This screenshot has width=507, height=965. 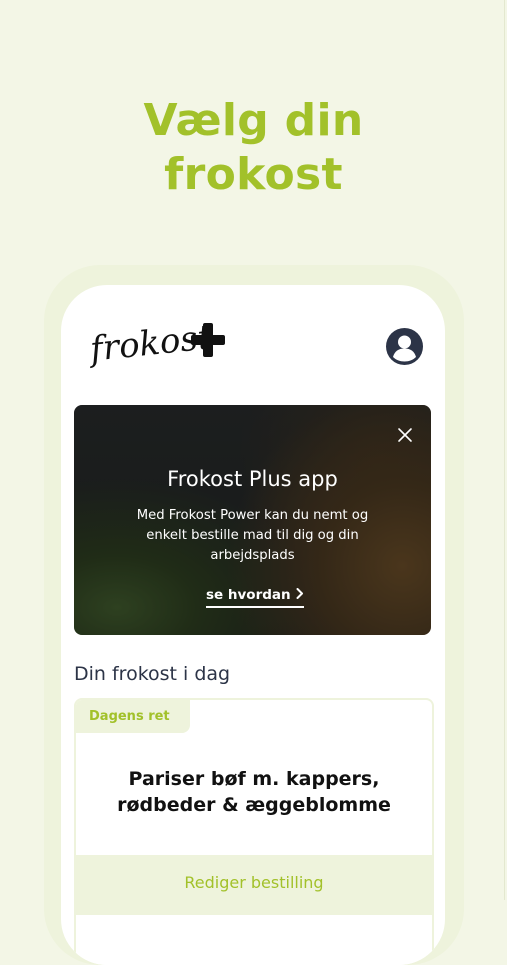 I want to click on user-icon, so click(x=404, y=348).